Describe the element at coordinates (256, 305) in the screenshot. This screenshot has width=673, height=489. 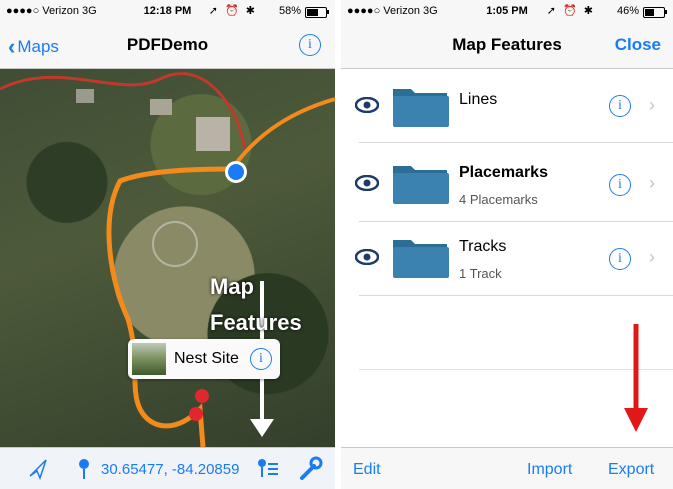
I see `map-features-annotation: Map Features` at that location.